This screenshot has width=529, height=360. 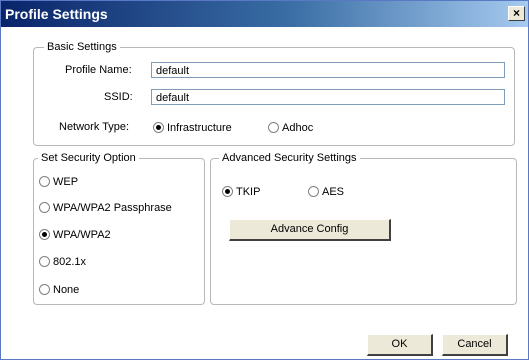 I want to click on ssid-label: SSID:, so click(x=118, y=97).